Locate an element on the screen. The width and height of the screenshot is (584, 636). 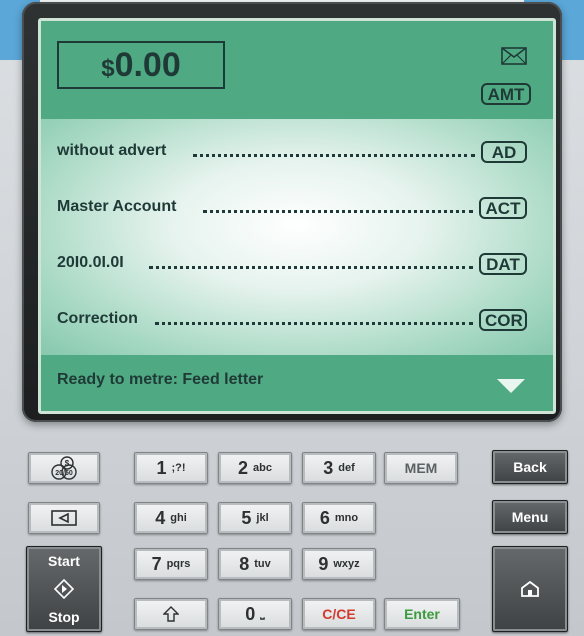
amount-value: 0.00 is located at coordinates (147, 64).